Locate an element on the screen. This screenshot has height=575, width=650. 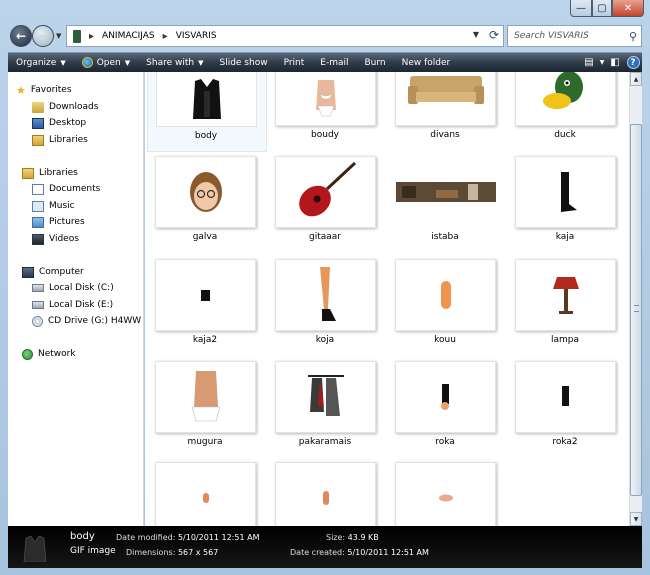
nav-item-videos: Videos is located at coordinates (55, 239).